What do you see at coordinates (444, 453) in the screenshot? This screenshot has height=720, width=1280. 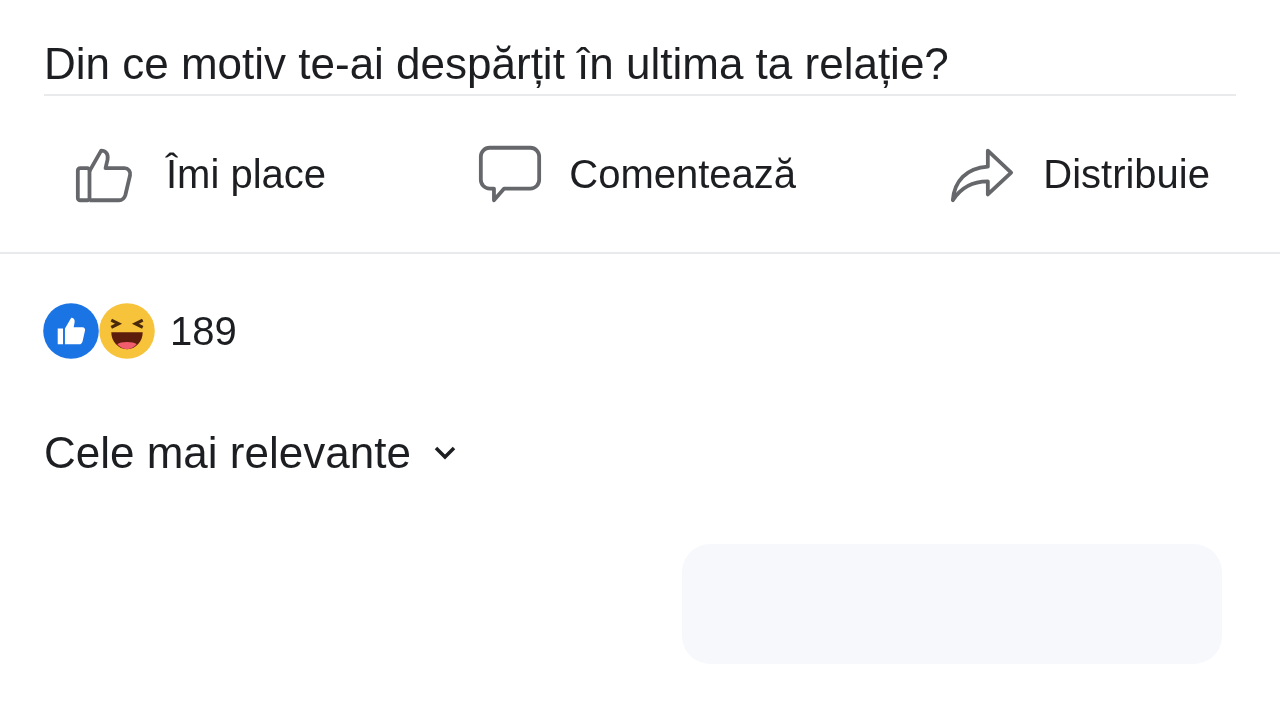 I see `chevron-down-icon` at bounding box center [444, 453].